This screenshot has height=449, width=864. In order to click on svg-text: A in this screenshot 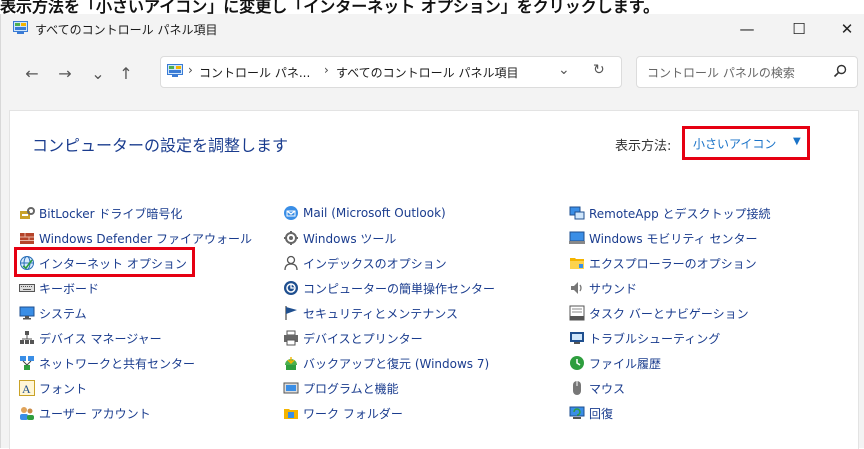, I will do `click(26, 389)`.